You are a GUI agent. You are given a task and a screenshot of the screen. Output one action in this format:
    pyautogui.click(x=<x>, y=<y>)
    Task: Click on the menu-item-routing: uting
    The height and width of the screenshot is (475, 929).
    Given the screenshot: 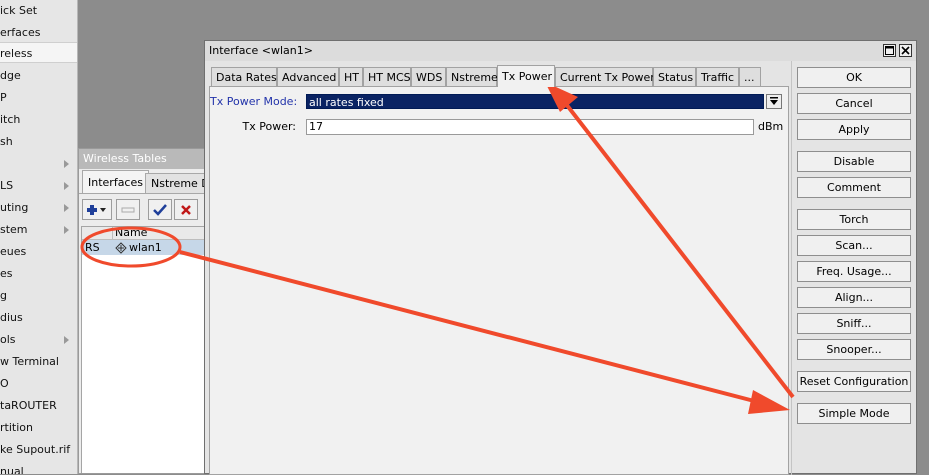 What is the action you would take?
    pyautogui.click(x=38, y=207)
    